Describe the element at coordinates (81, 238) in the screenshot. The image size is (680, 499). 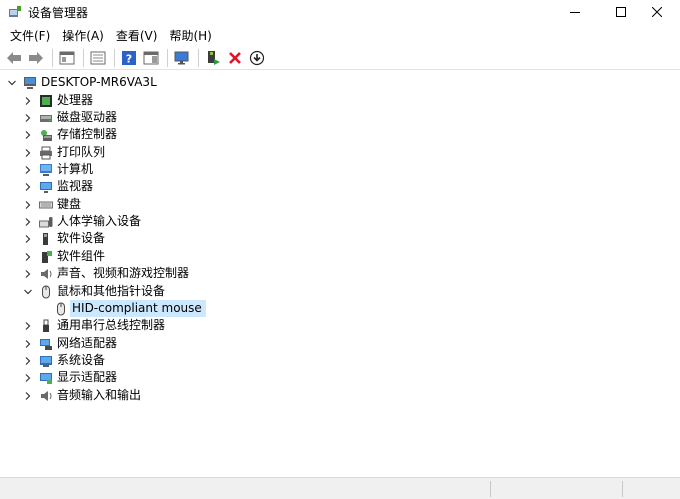
I see `category-label: 软件设备` at that location.